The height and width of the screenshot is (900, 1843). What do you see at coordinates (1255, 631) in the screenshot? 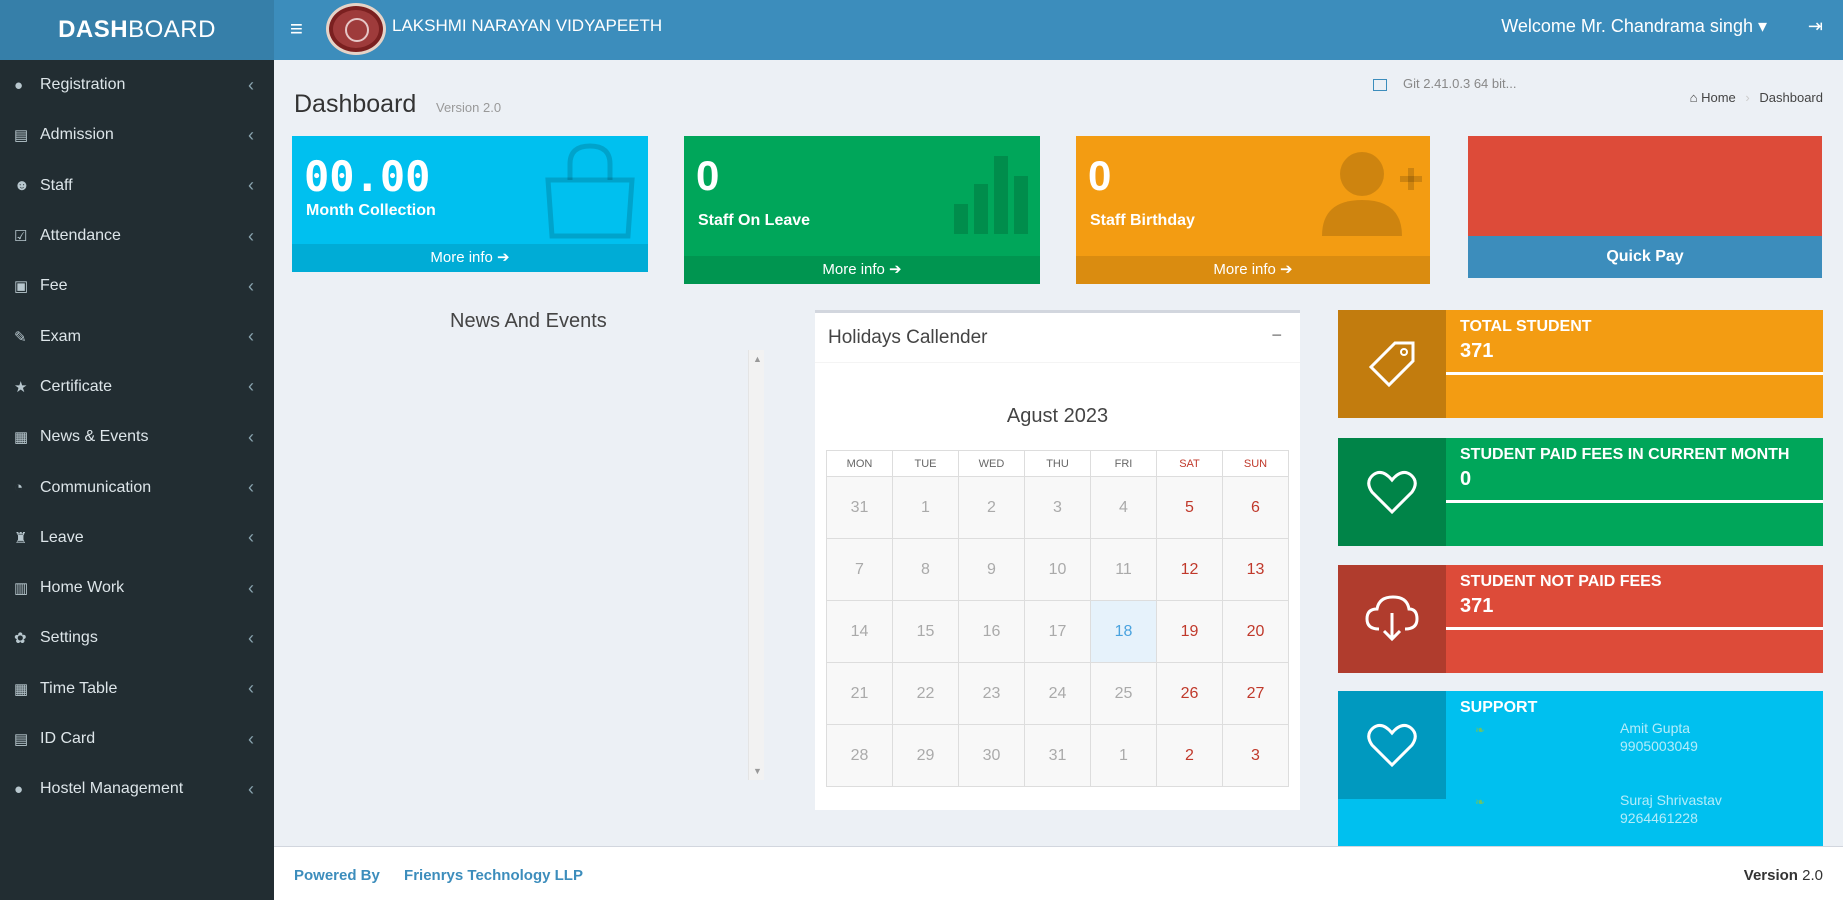
I see `calendar-day: 20` at bounding box center [1255, 631].